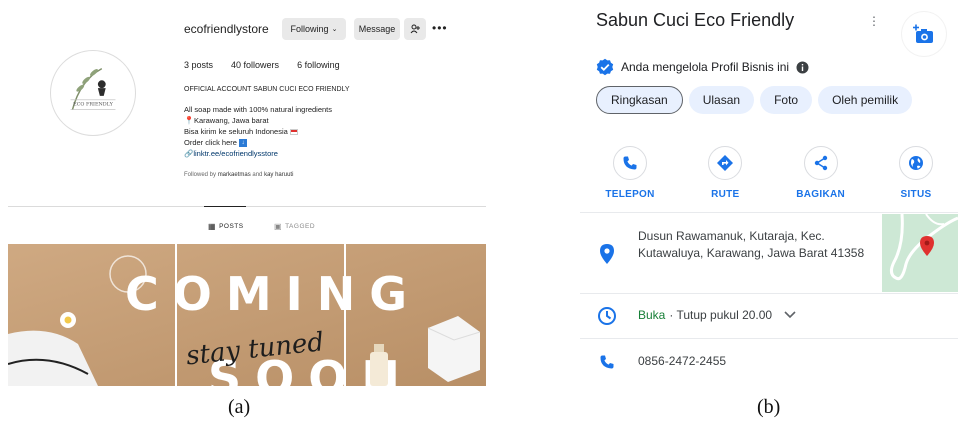 This screenshot has width=958, height=424. I want to click on location-pin-icon, so click(607, 254).